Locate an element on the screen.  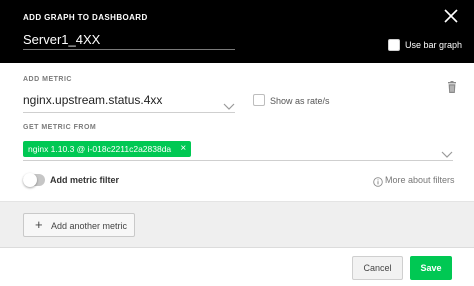
source-chip: nginx 1.10.3 @ i-018c2211c2a2838da × is located at coordinates (107, 149).